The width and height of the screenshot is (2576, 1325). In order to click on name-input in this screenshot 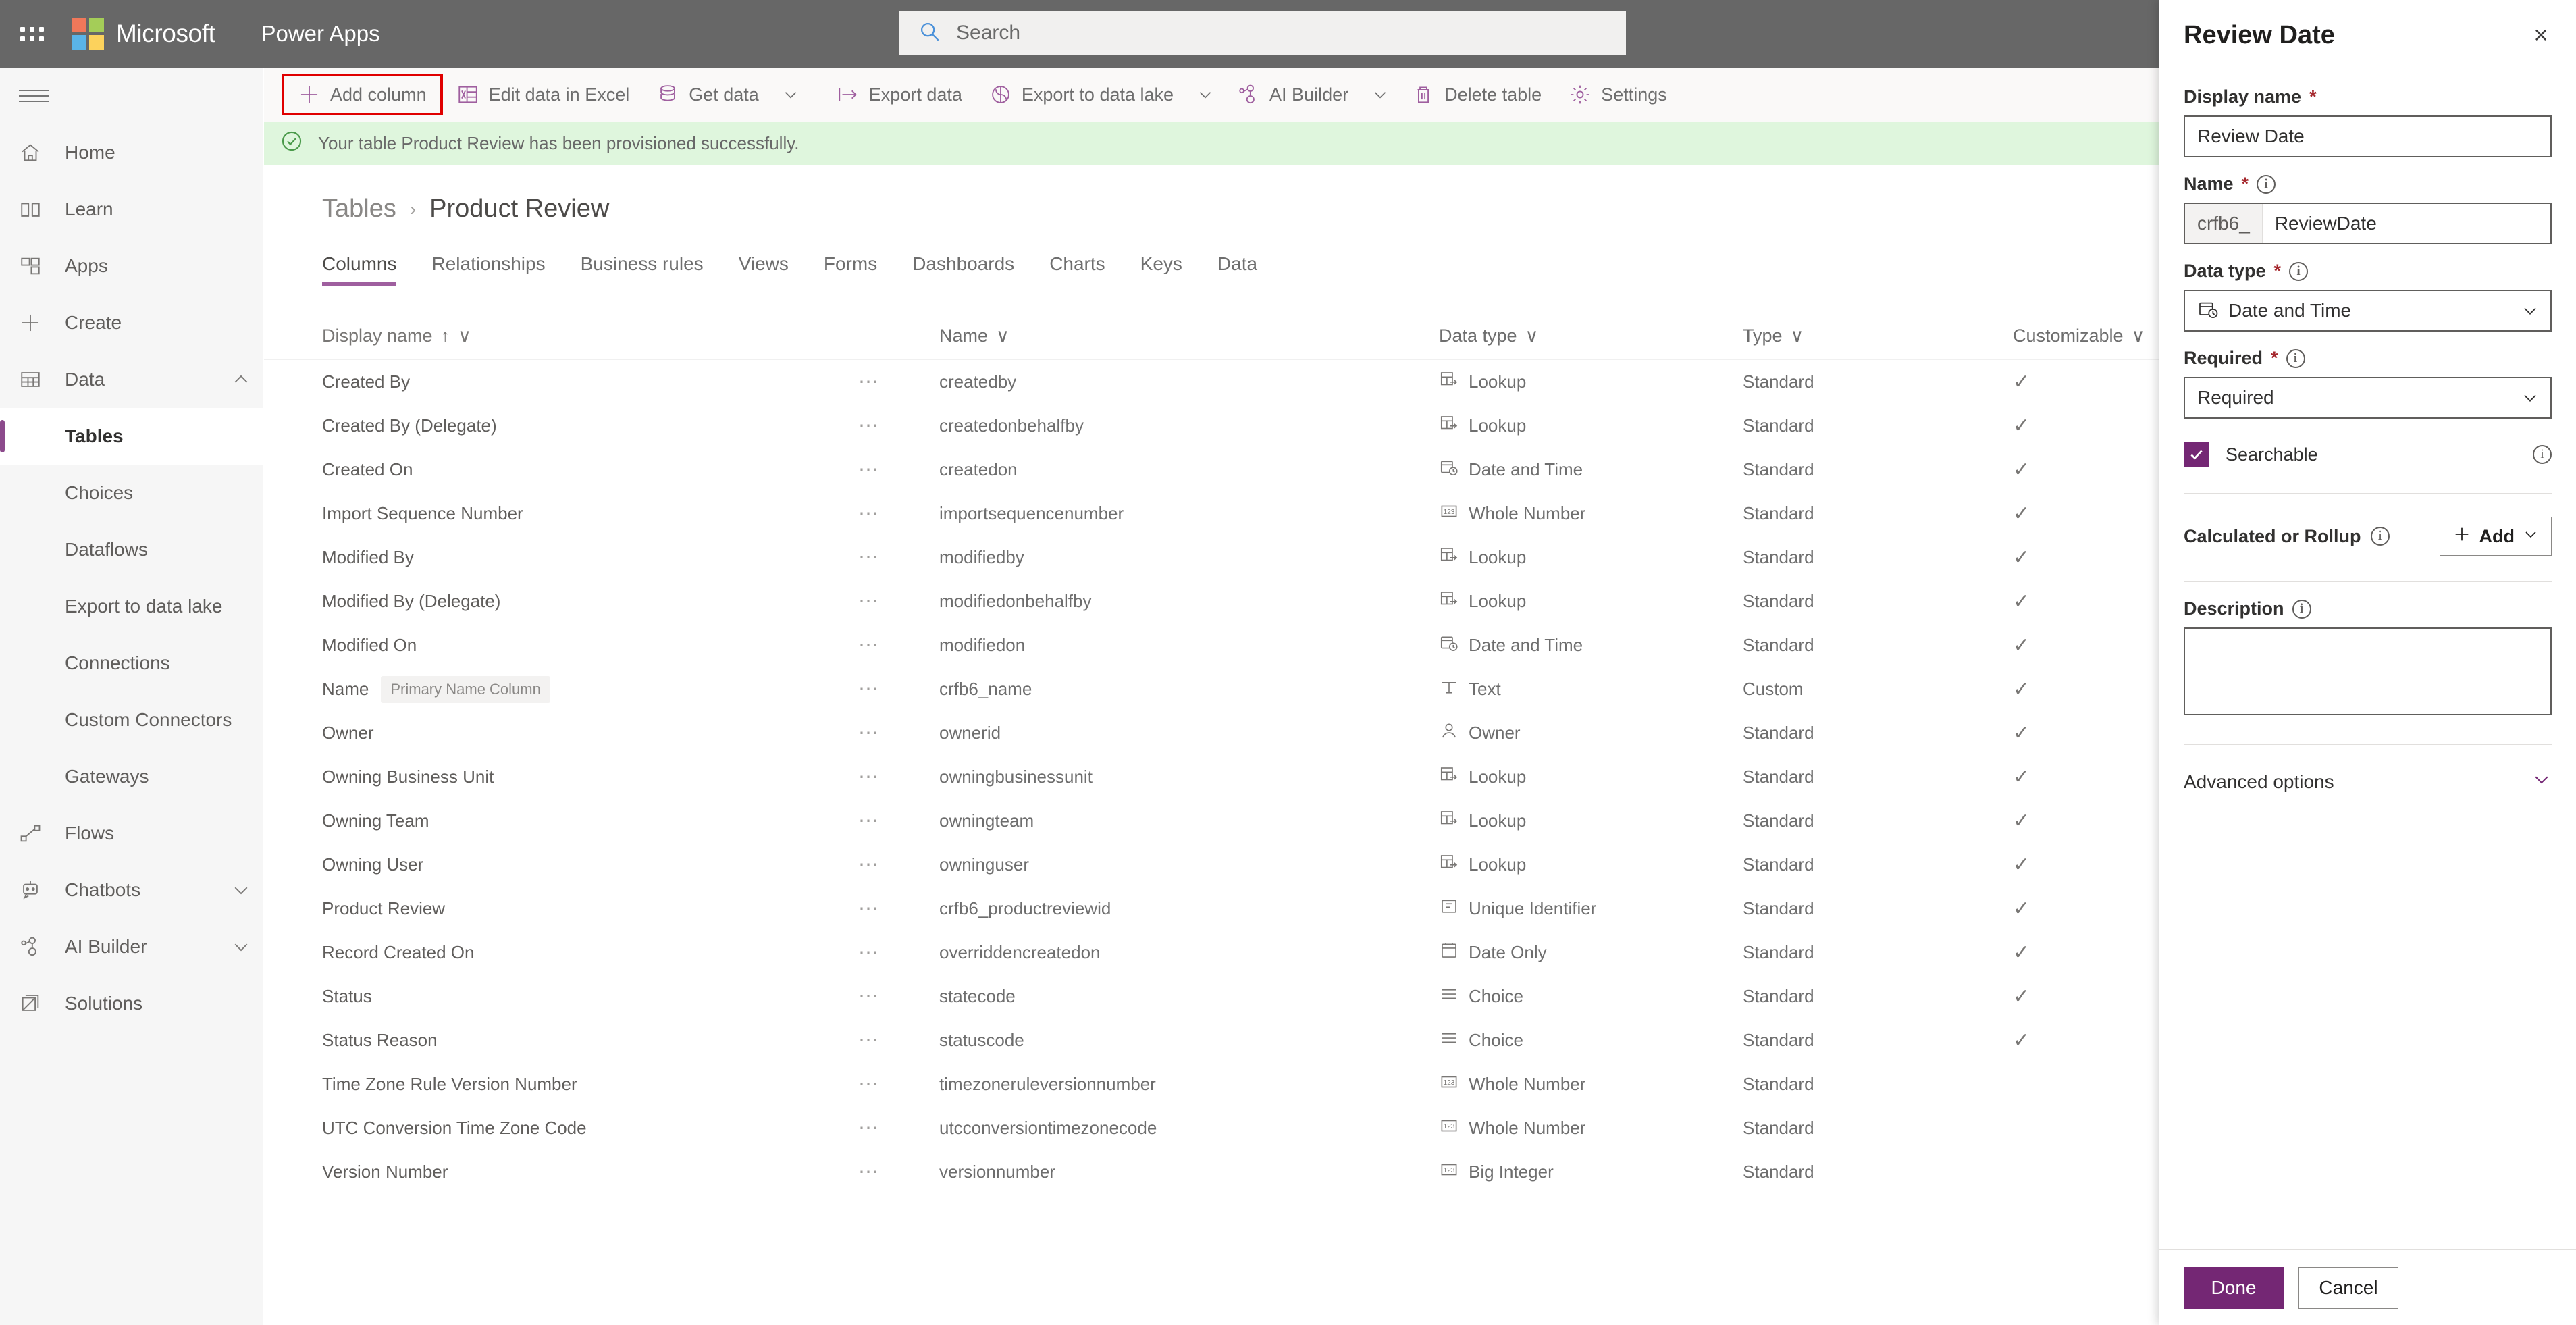, I will do `click(2406, 223)`.